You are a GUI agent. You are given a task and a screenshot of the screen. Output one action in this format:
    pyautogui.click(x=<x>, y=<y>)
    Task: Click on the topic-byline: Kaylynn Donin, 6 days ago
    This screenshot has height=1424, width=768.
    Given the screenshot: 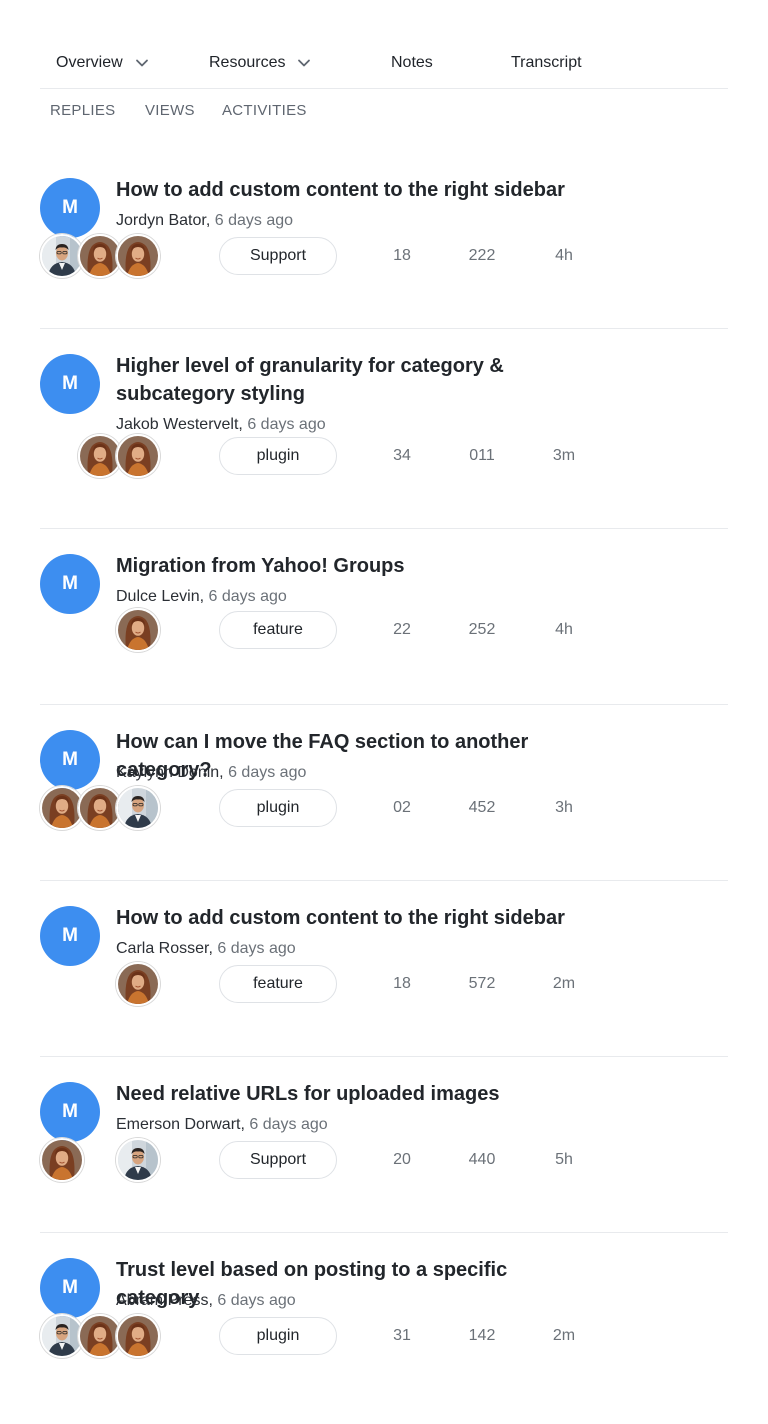 What is the action you would take?
    pyautogui.click(x=211, y=773)
    